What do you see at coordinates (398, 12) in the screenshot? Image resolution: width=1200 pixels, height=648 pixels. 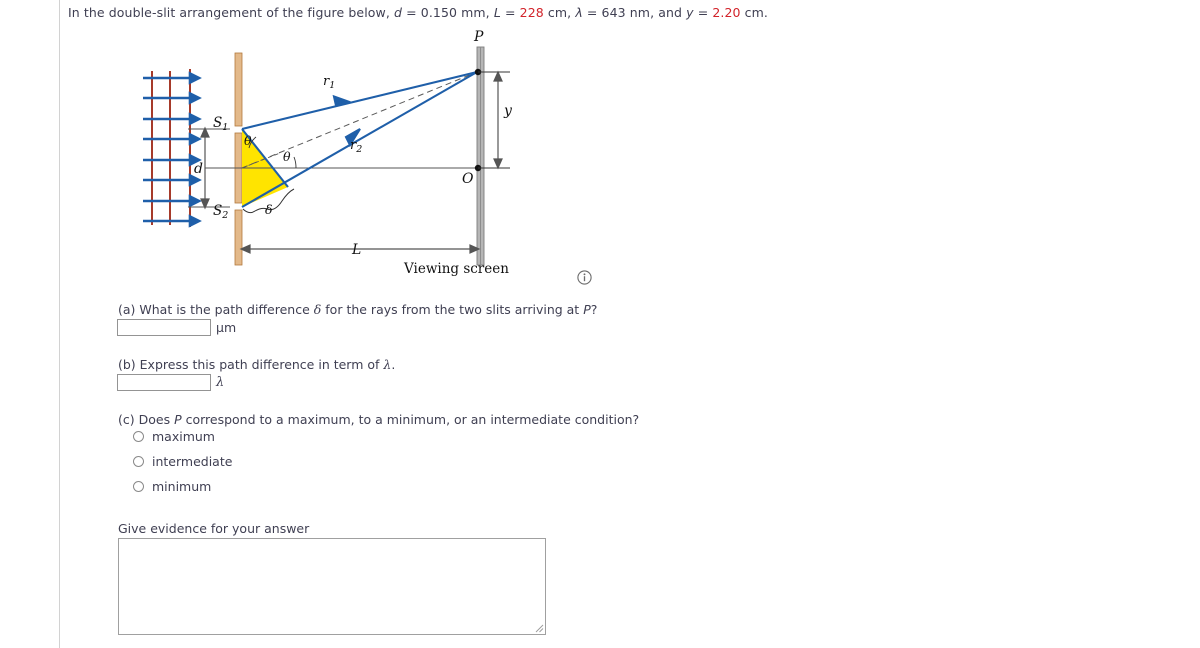 I see `symbol-d: d` at bounding box center [398, 12].